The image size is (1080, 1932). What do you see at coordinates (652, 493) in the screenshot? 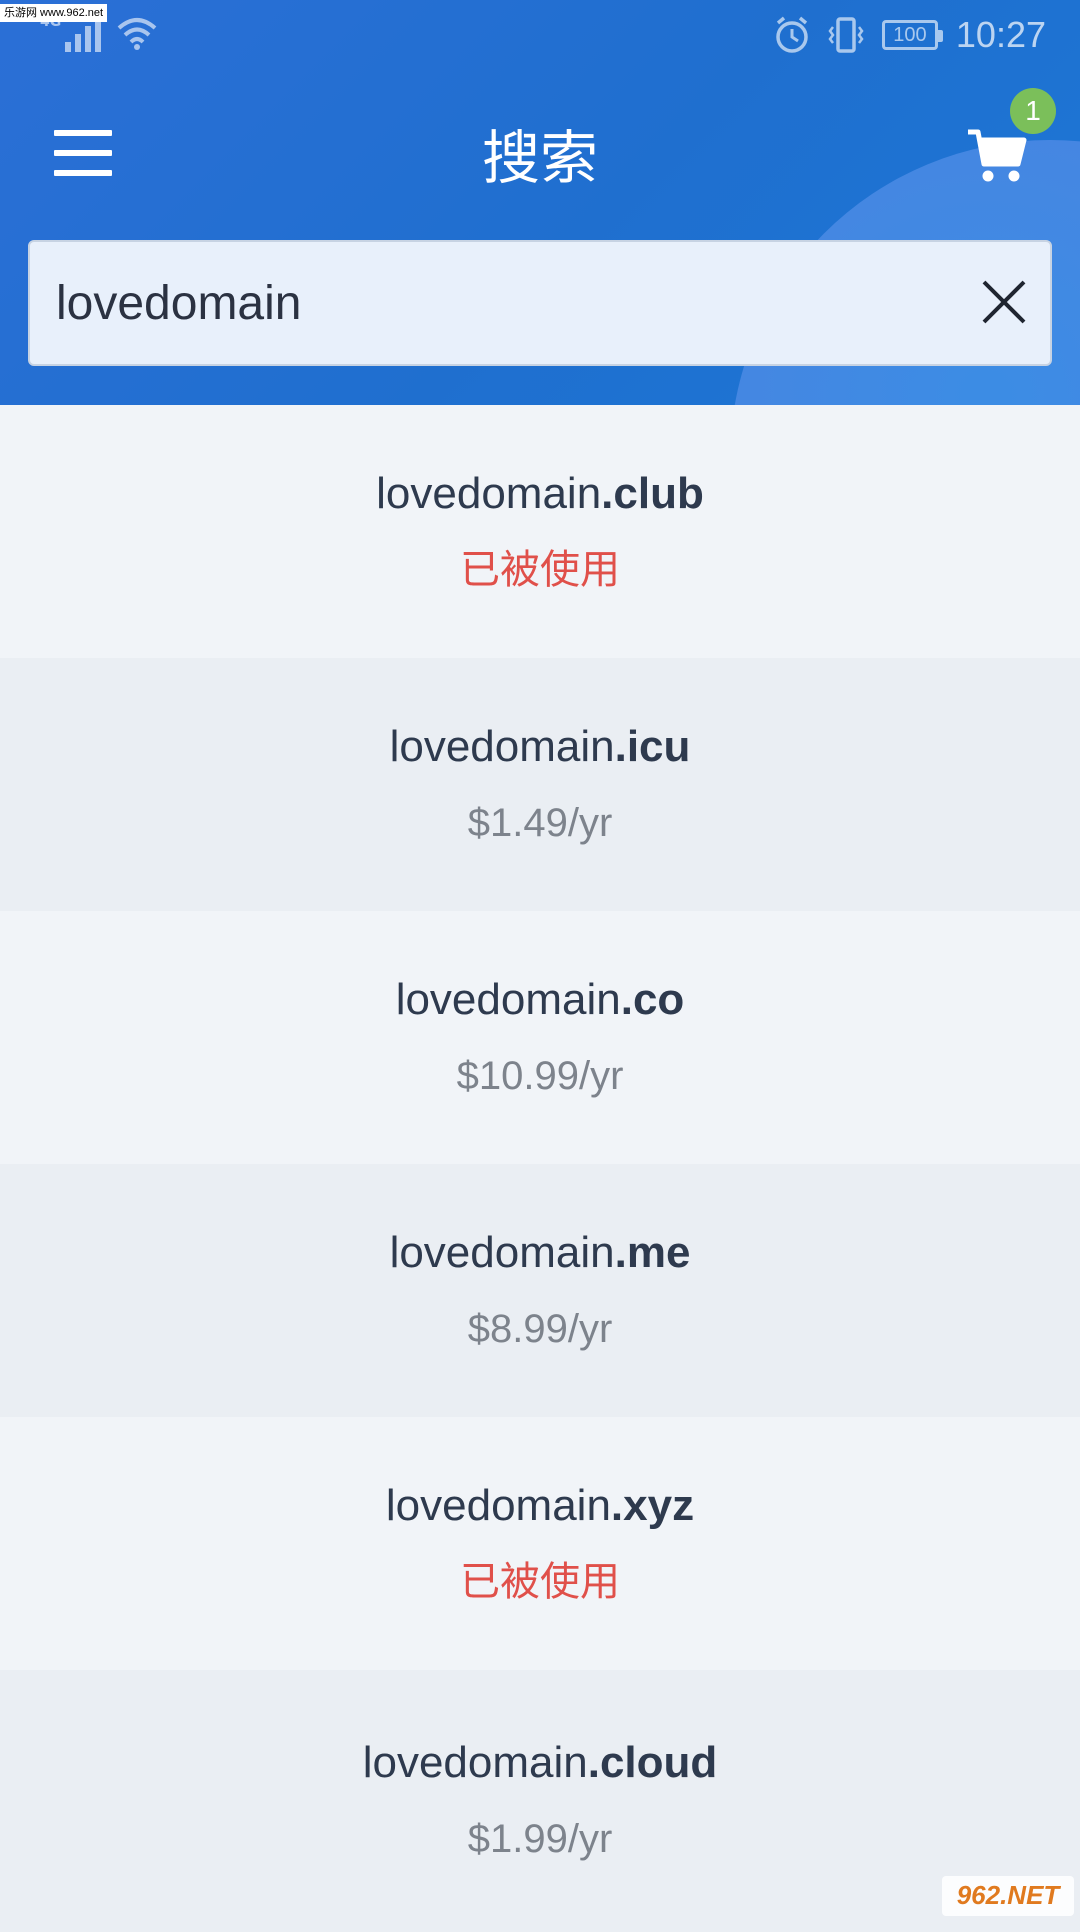
I see `domain-tld: .club` at bounding box center [652, 493].